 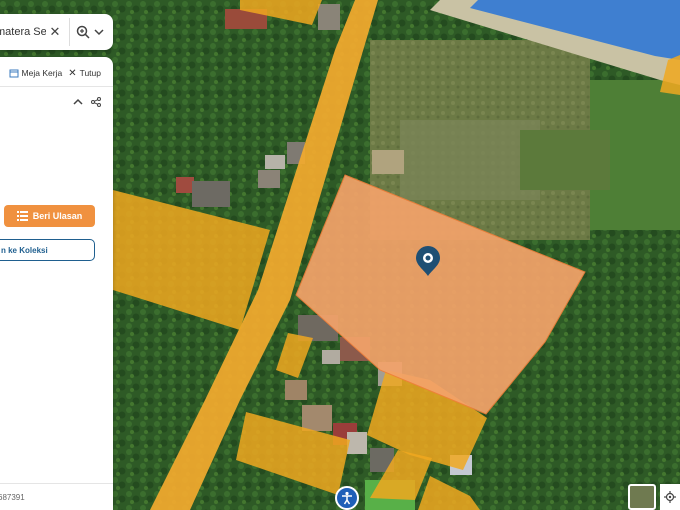 I want to click on add-to-collection-button: n ke Koleksi, so click(x=47, y=250).